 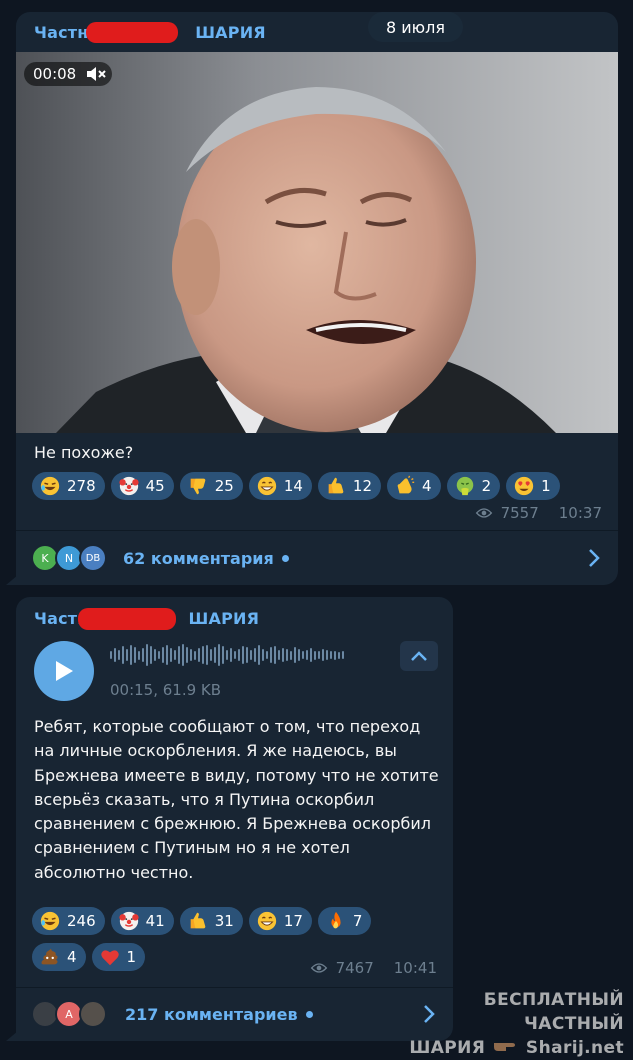 What do you see at coordinates (93, 1014) in the screenshot?
I see `avatar` at bounding box center [93, 1014].